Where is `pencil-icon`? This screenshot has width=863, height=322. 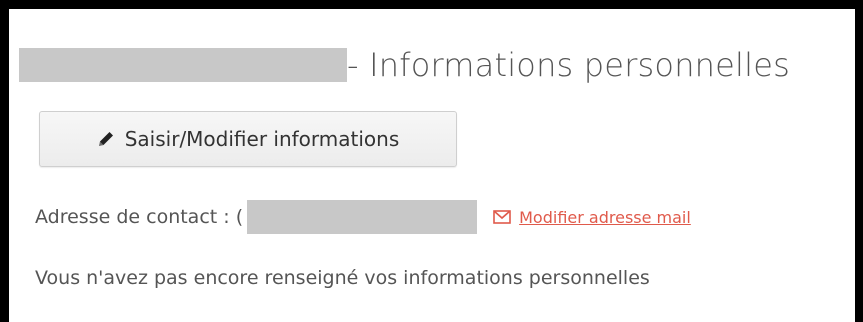 pencil-icon is located at coordinates (106, 139).